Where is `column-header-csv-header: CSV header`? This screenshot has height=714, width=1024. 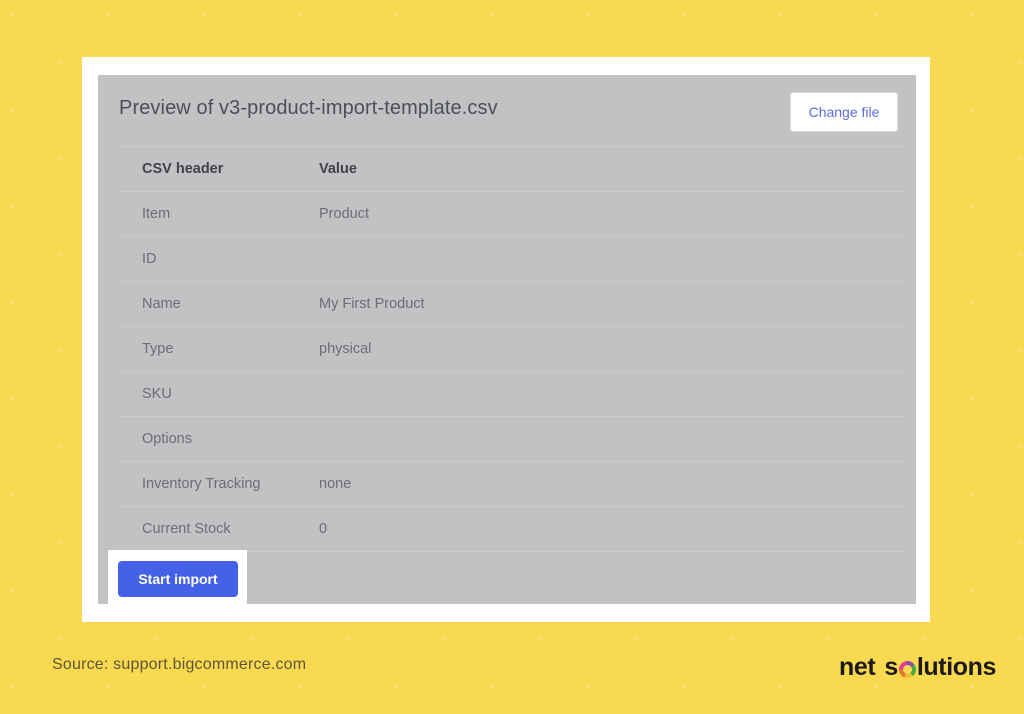 column-header-csv-header: CSV header is located at coordinates (183, 169).